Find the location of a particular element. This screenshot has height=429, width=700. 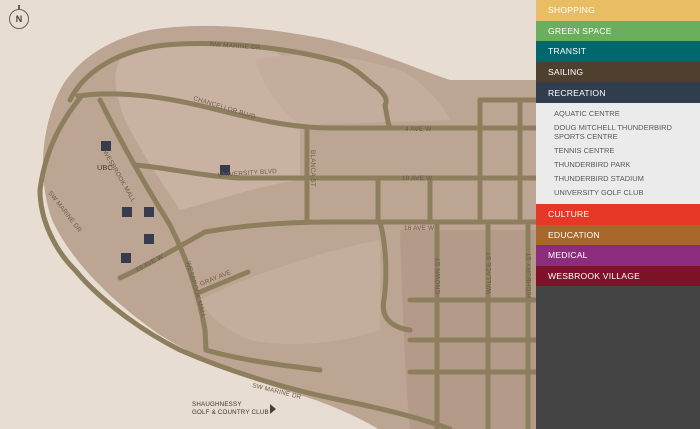

label-blanca-st: BLANCA ST is located at coordinates (312, 168).